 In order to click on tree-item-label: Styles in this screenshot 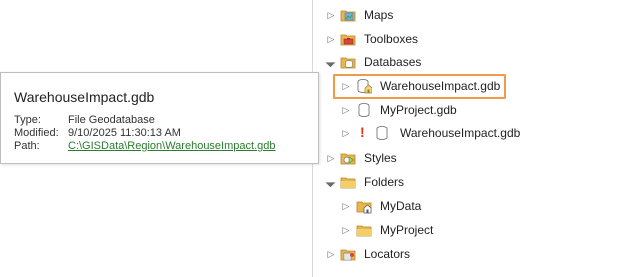, I will do `click(380, 158)`.